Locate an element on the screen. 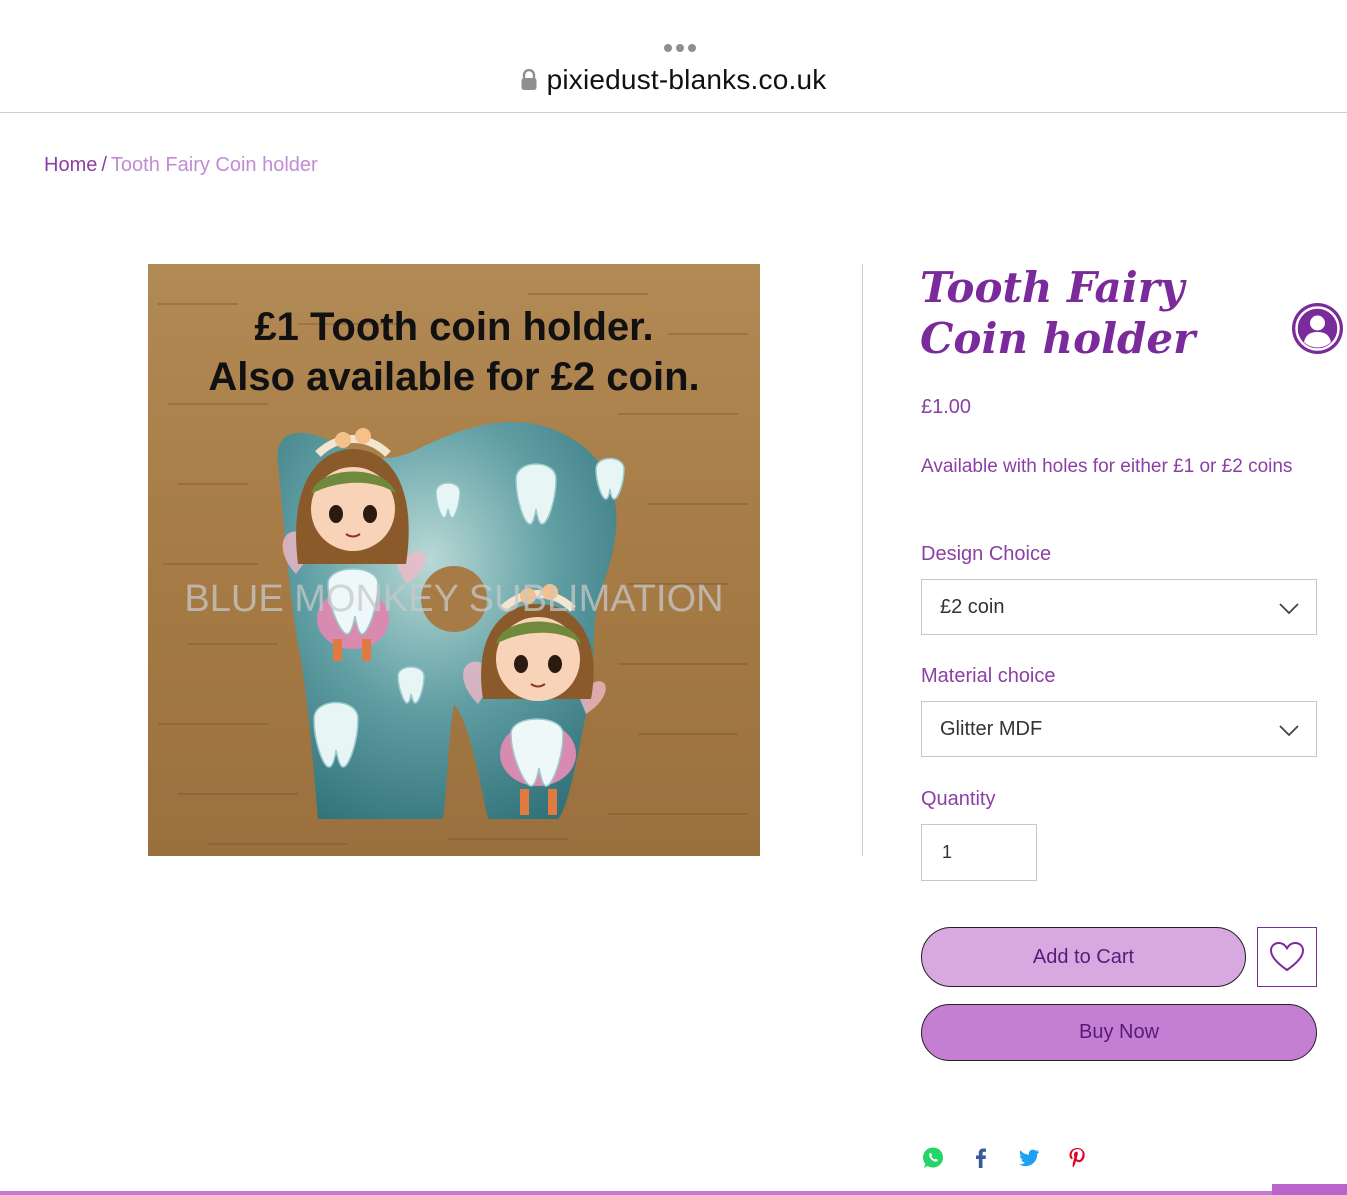 This screenshot has height=1195, width=1347. lock-icon is located at coordinates (529, 79).